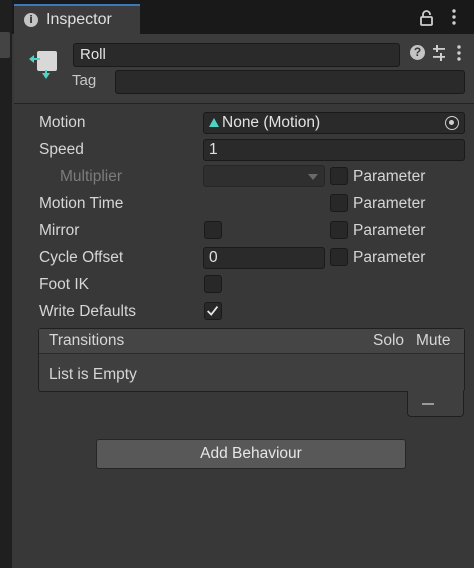 Image resolution: width=474 pixels, height=568 pixels. Describe the element at coordinates (64, 284) in the screenshot. I see `foot-ik-label: Foot IK` at that location.